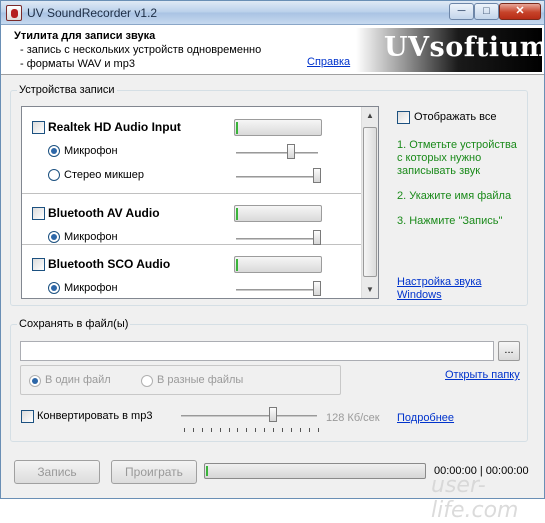 The image size is (545, 523). I want to click on maximize-button: □, so click(486, 11).